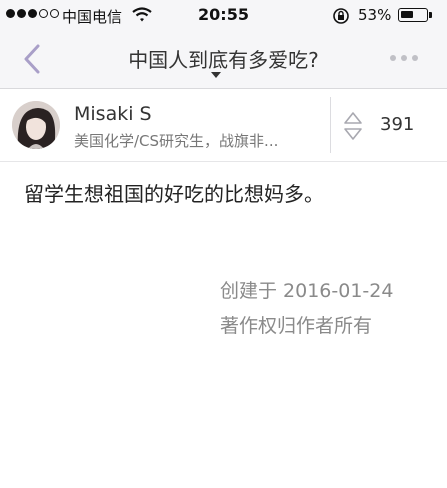 This screenshot has width=447, height=488. Describe the element at coordinates (174, 194) in the screenshot. I see `answer-body: 留学生想祖国的好吃的比想妈多。` at that location.